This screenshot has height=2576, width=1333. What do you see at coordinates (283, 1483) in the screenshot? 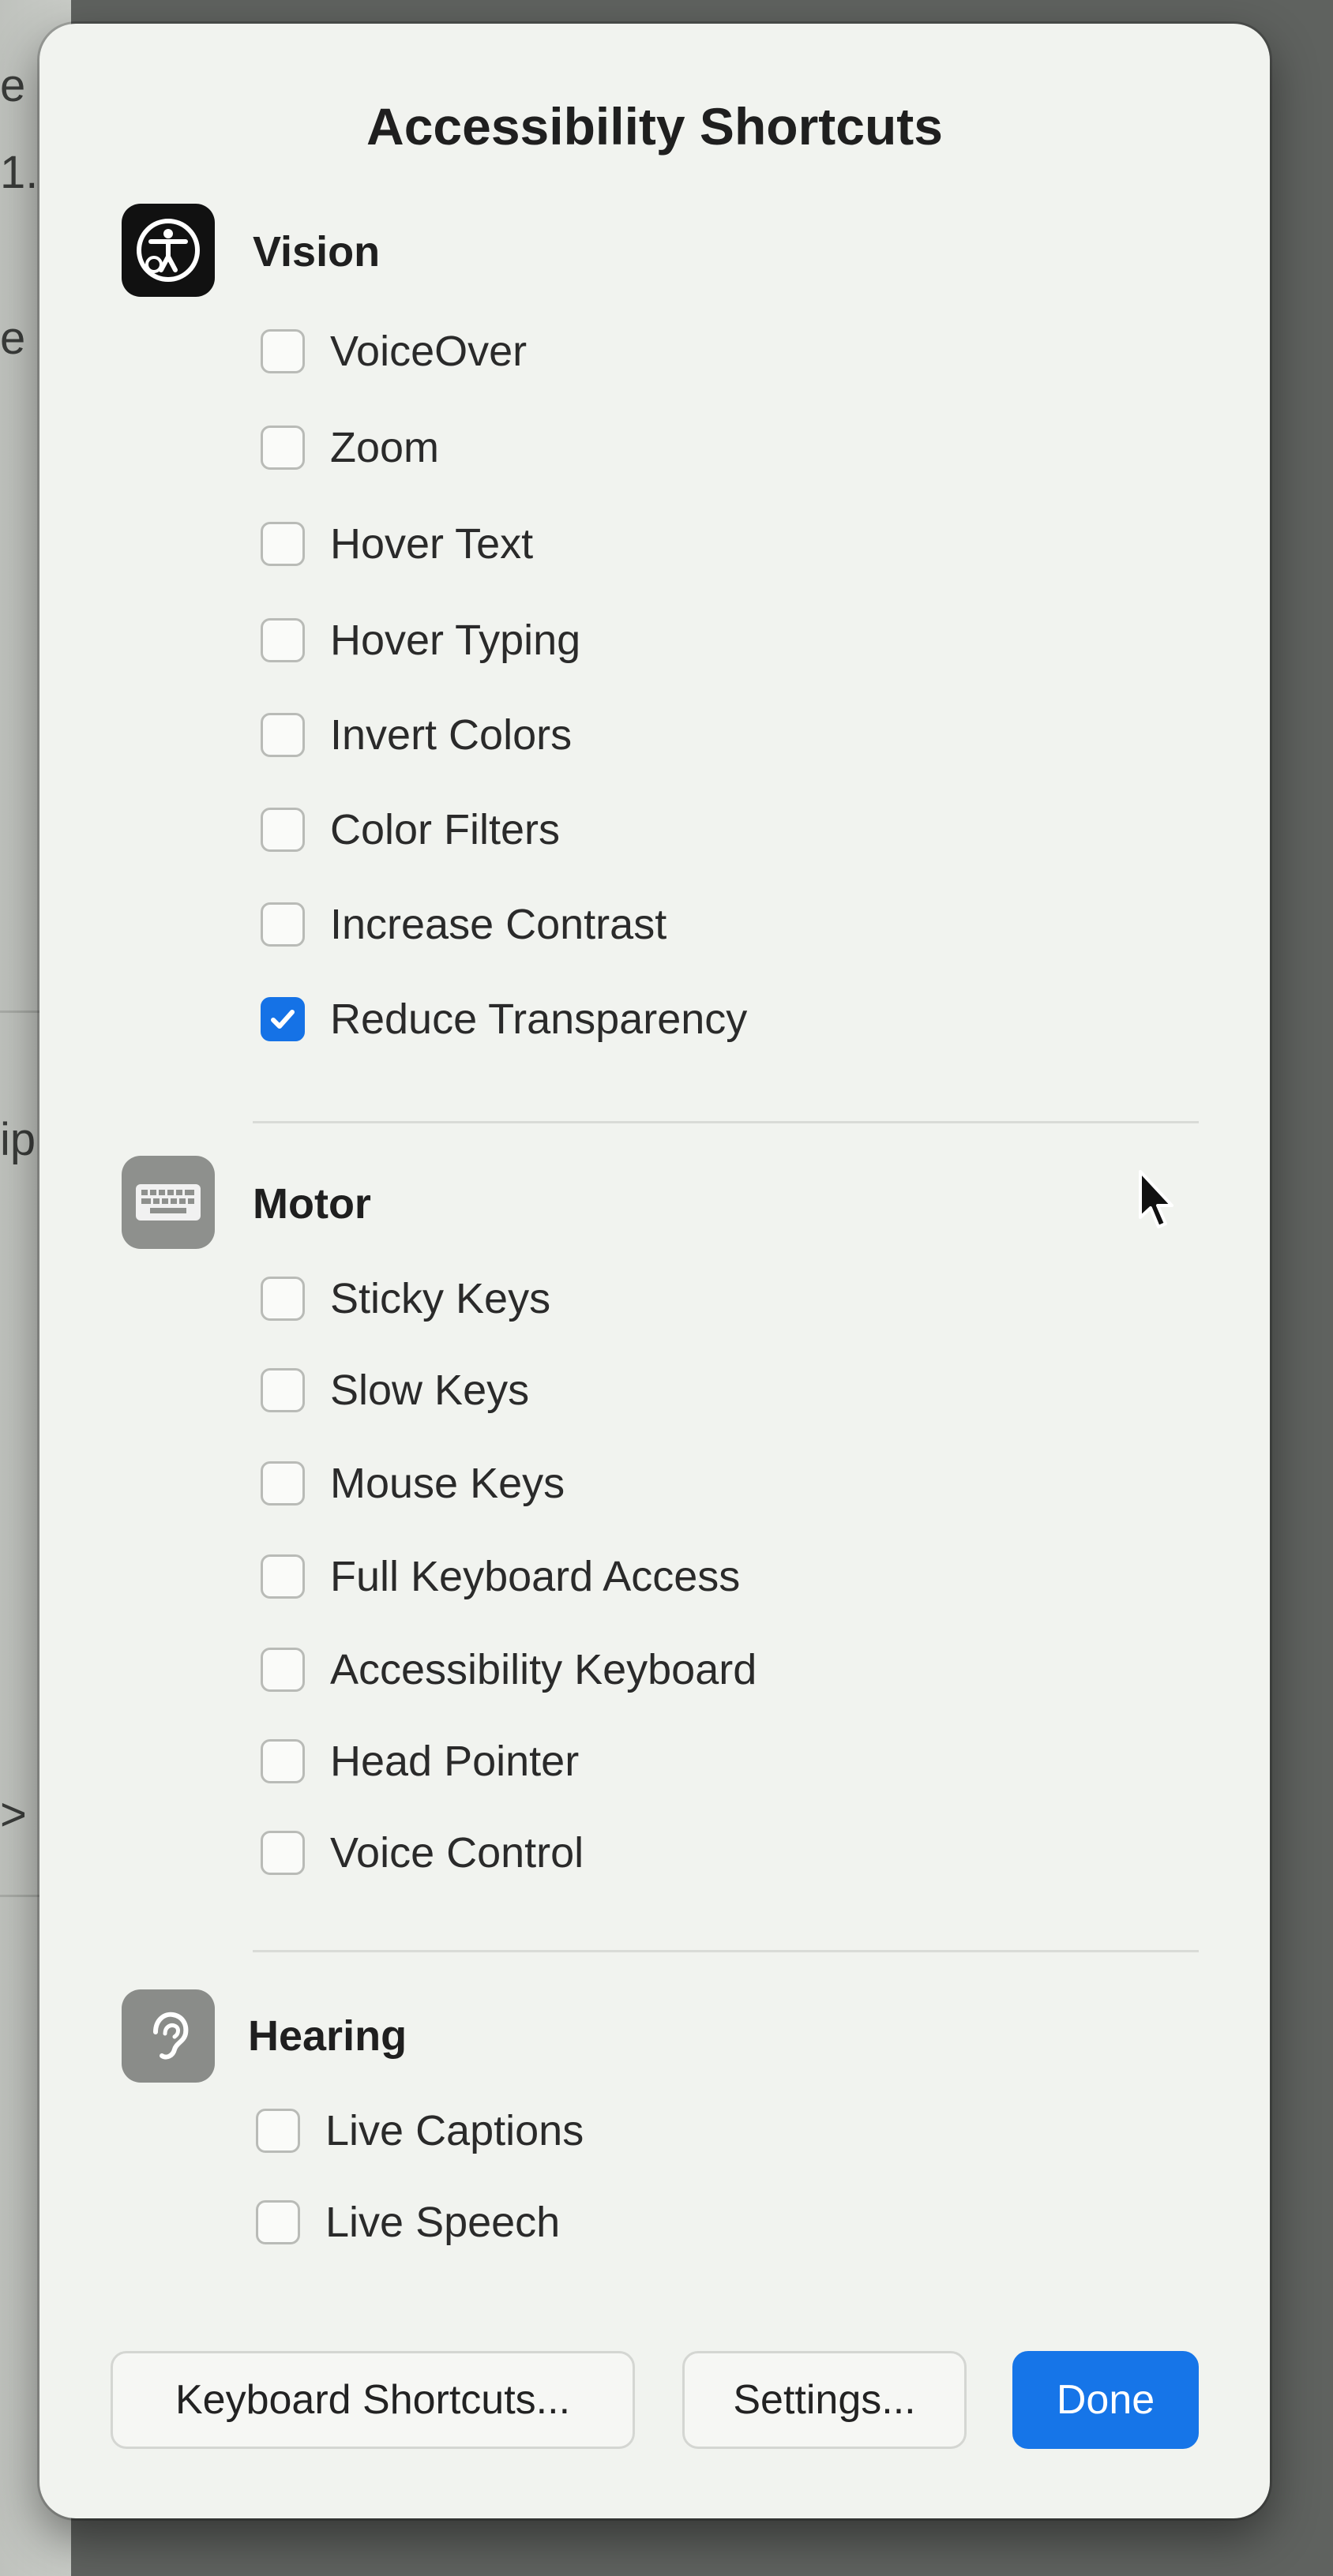
I see `mouse-keys-checkbox` at bounding box center [283, 1483].